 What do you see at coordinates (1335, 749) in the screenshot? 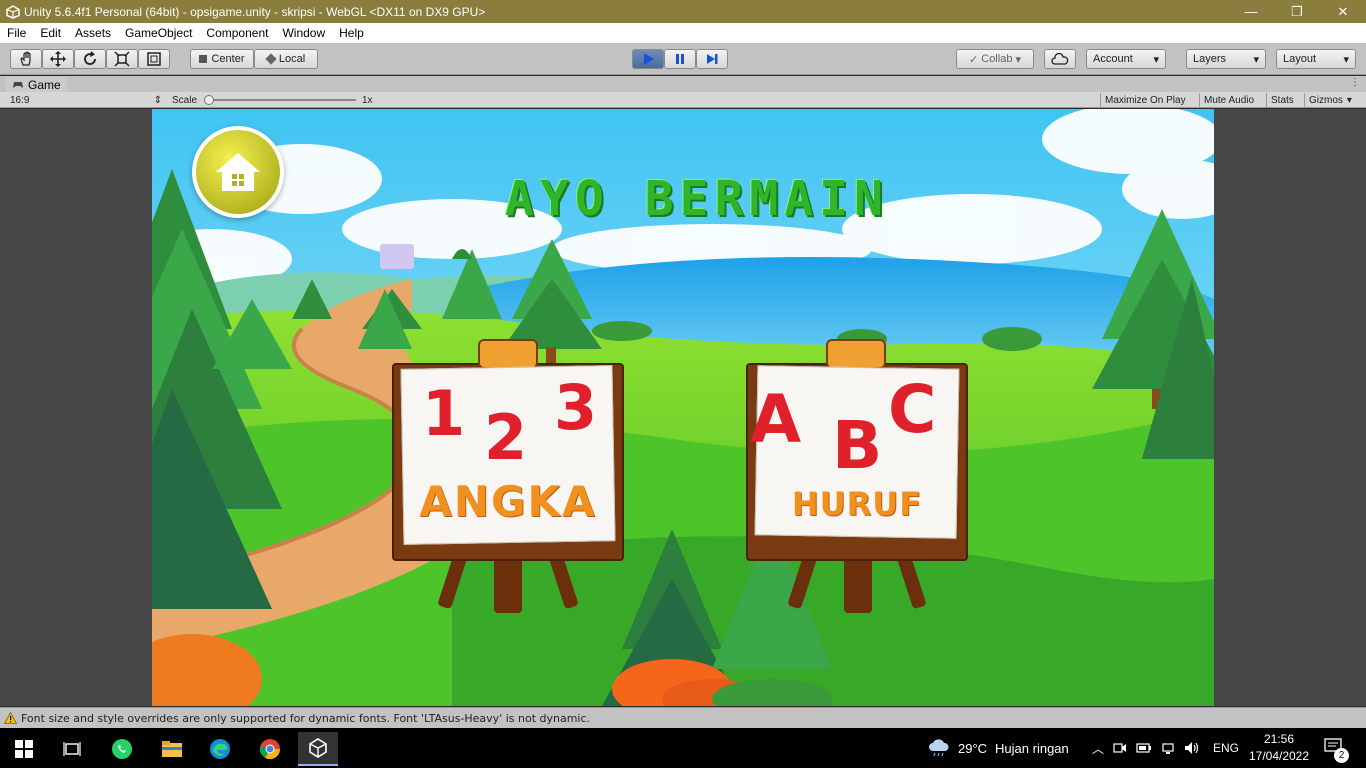
I see `notification-button: 2` at bounding box center [1335, 749].